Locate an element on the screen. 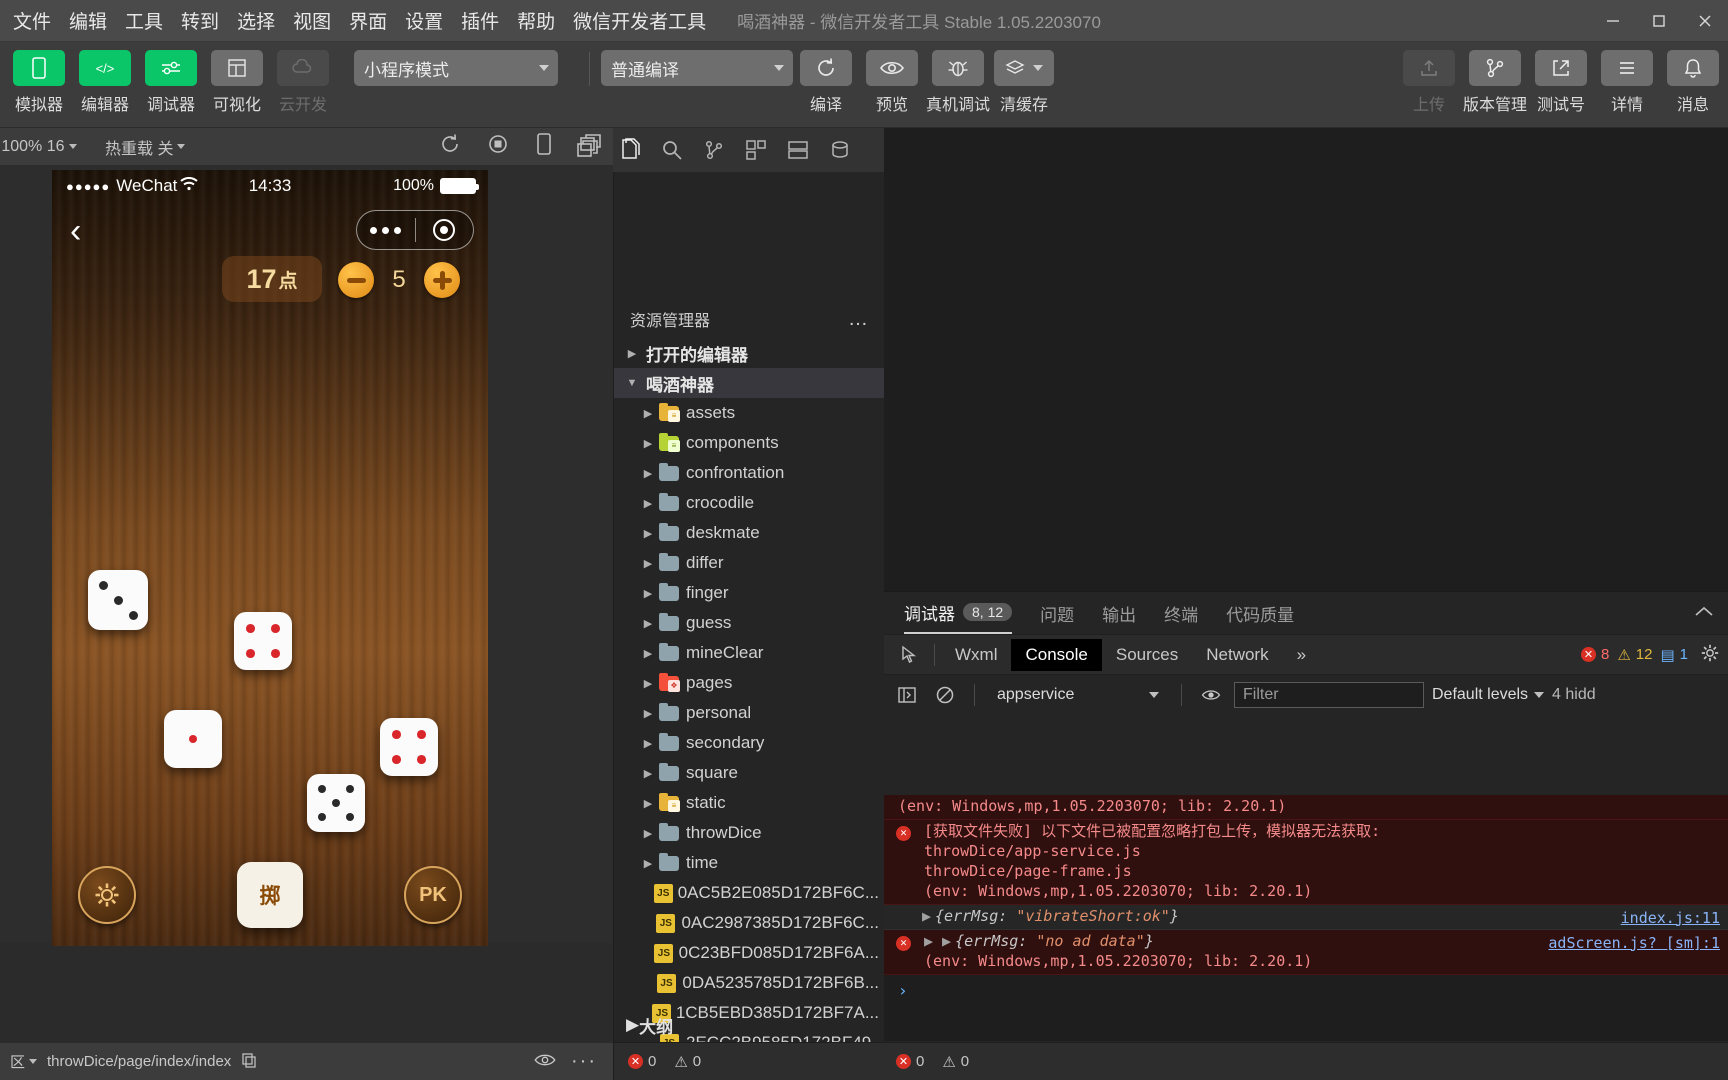 This screenshot has height=1080, width=1728. capsule-menu is located at coordinates (415, 230).